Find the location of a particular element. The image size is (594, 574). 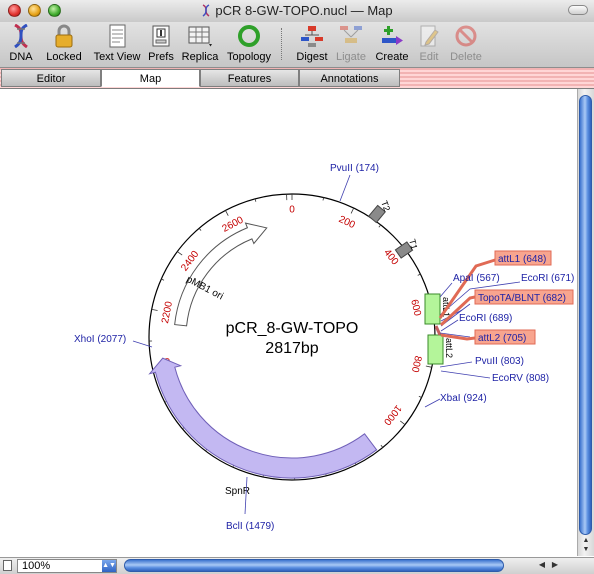

tick-label: 600 is located at coordinates (415, 307).